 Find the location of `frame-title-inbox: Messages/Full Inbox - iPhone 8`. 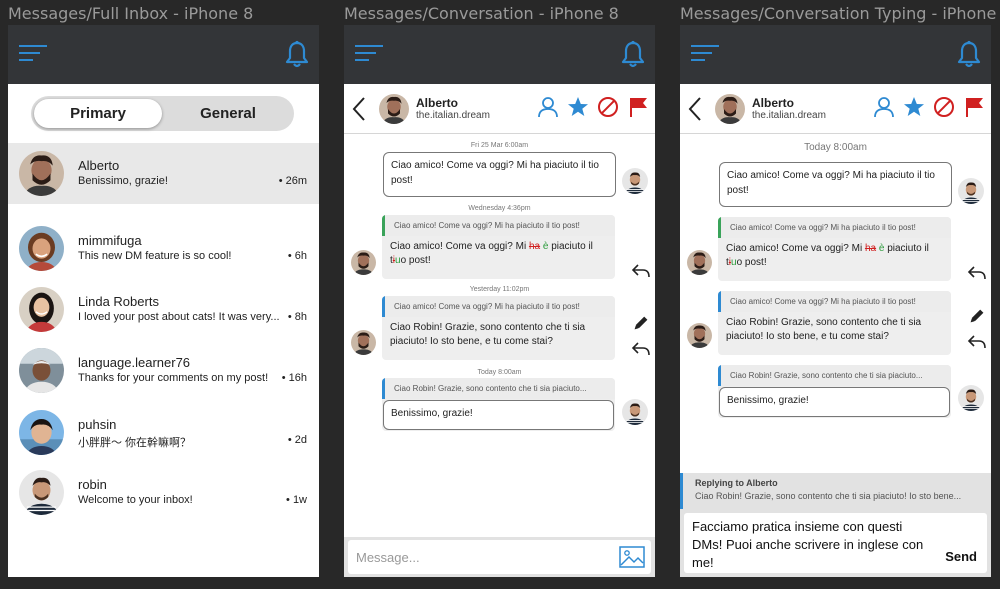

frame-title-inbox: Messages/Full Inbox - iPhone 8 is located at coordinates (131, 13).